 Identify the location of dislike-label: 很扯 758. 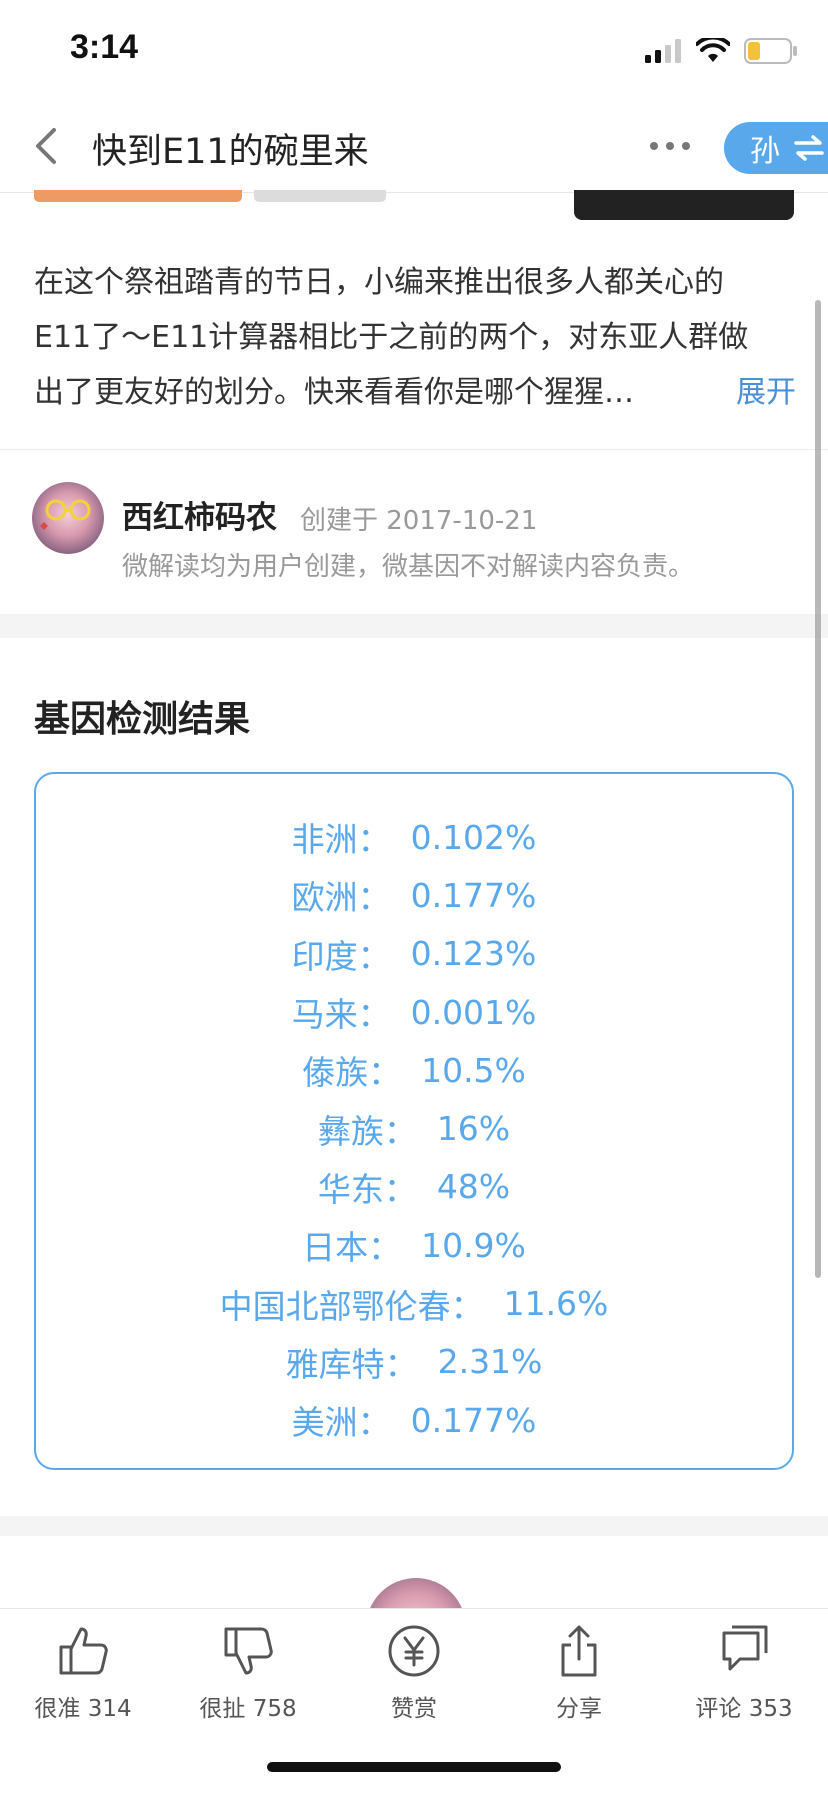
(248, 1709).